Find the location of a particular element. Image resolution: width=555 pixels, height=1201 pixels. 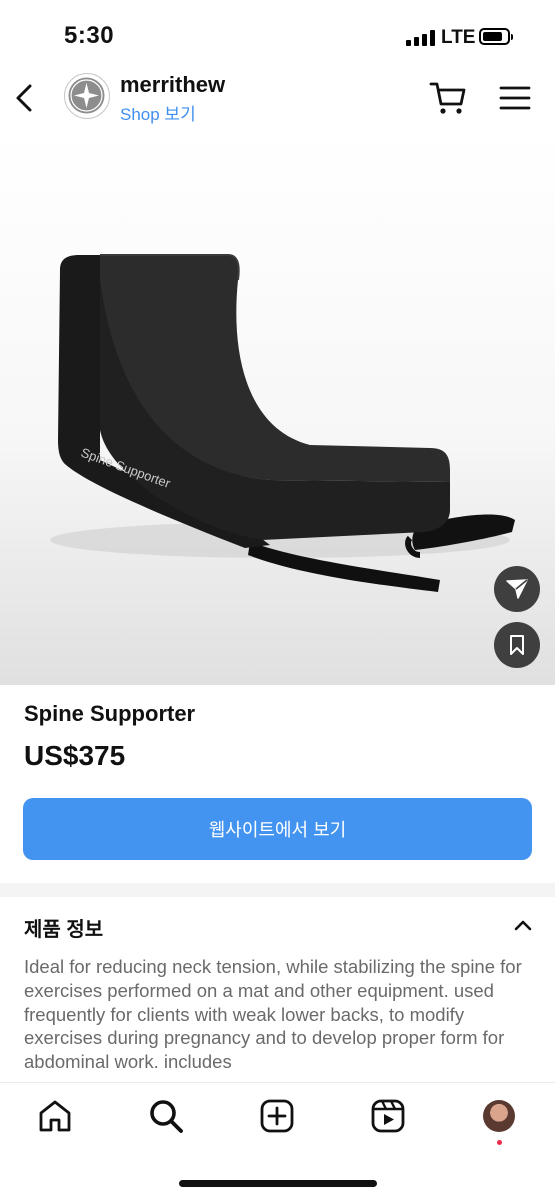

search-tab is located at coordinates (166, 1116).